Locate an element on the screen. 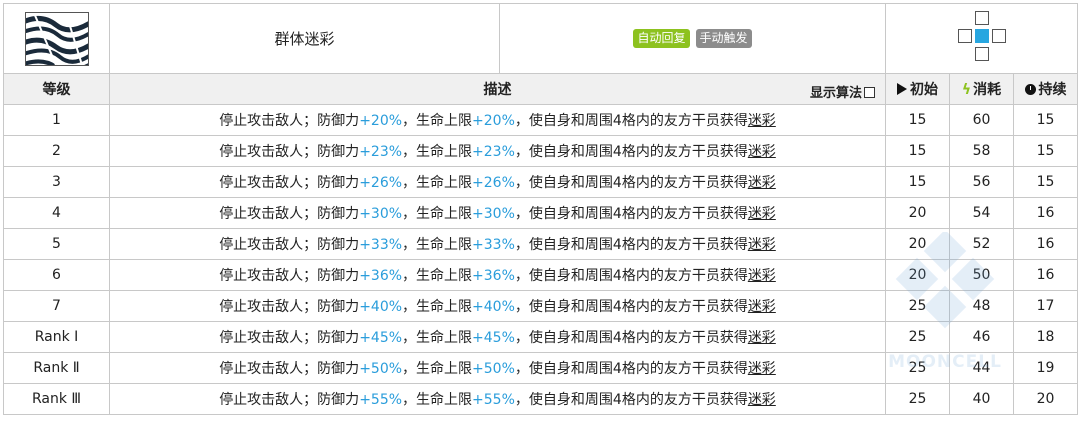 Image resolution: width=1080 pixels, height=421 pixels. row-level: Rank Ⅱ is located at coordinates (56, 368).